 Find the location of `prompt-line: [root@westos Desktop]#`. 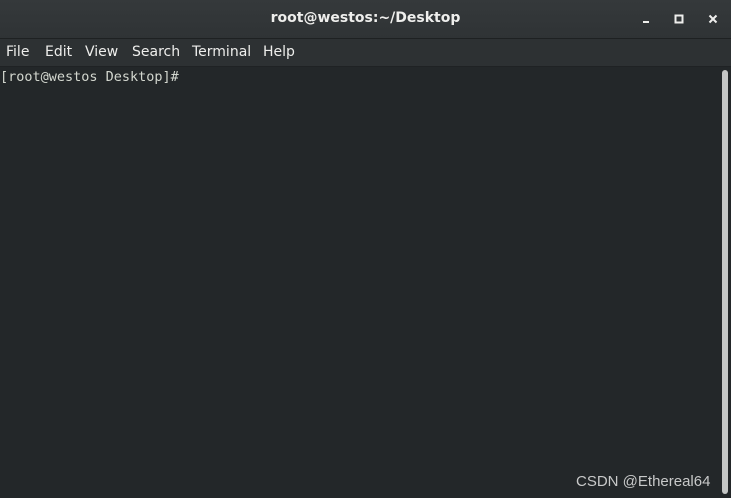

prompt-line: [root@westos Desktop]# is located at coordinates (97, 77).